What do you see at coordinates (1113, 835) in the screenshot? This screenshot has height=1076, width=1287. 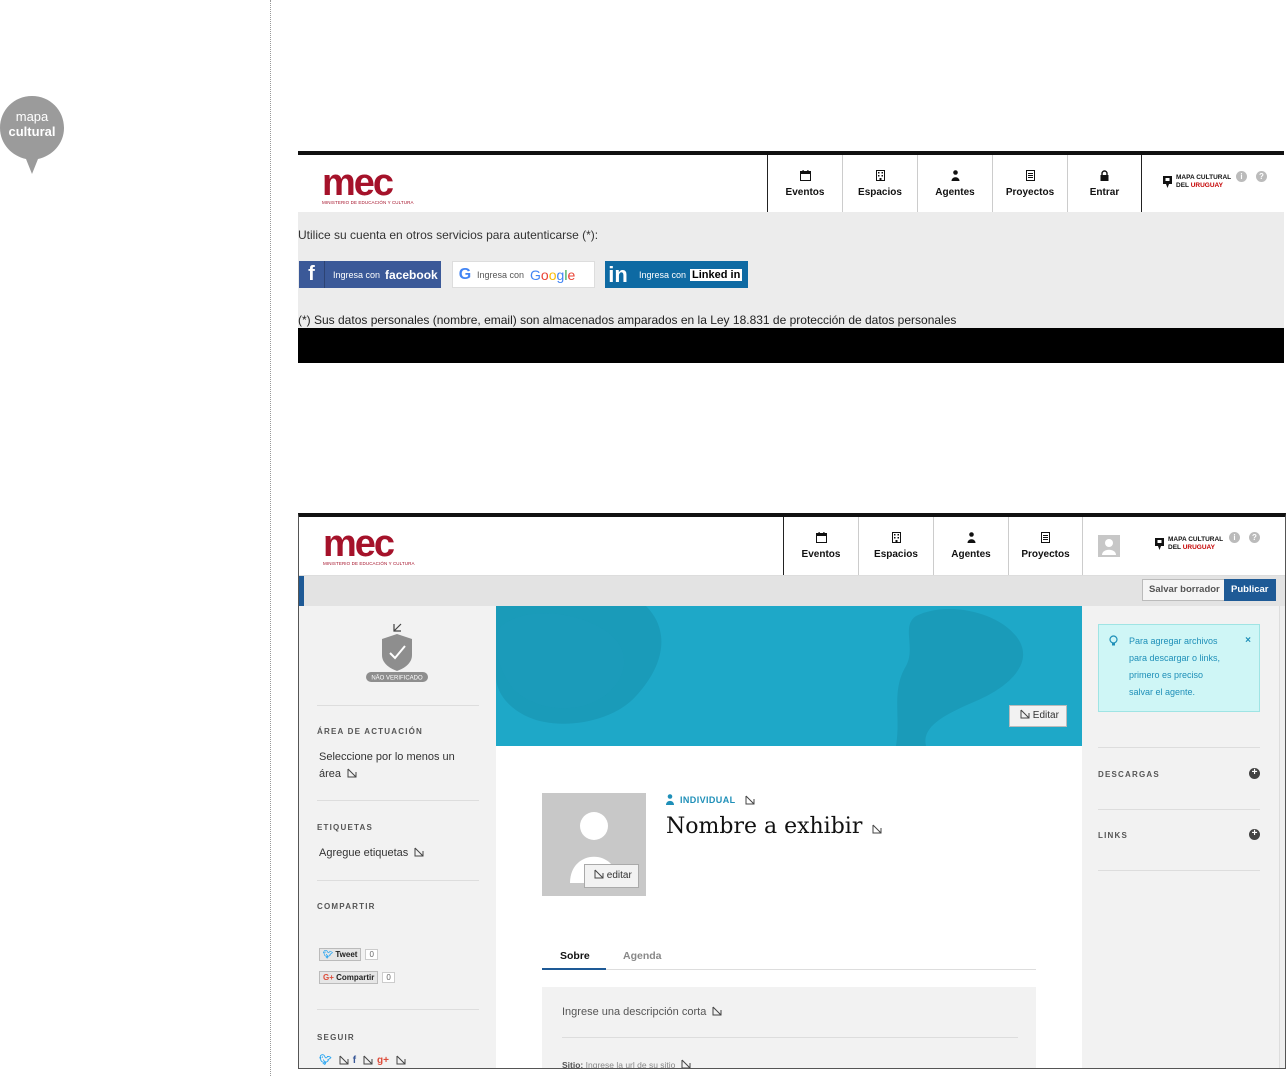 I see `links-title: LINKS` at bounding box center [1113, 835].